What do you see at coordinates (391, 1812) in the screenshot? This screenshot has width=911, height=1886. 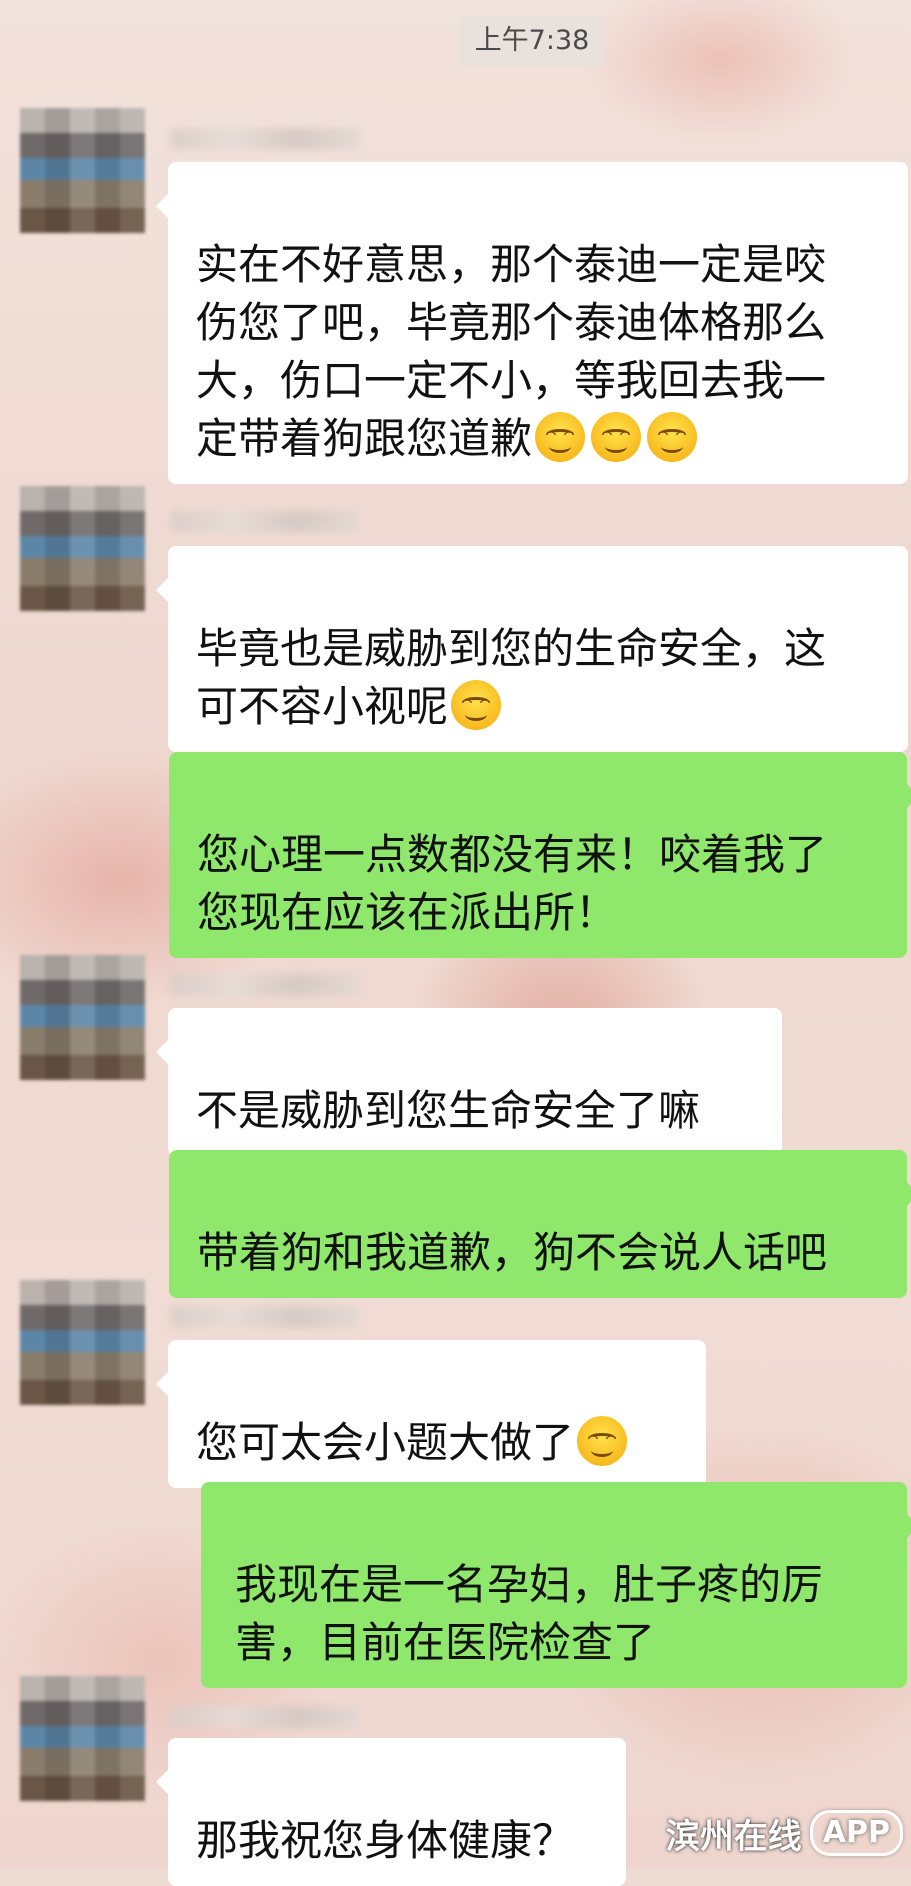 I see `incoming-message-bubble: 那我祝您身体健康？` at bounding box center [391, 1812].